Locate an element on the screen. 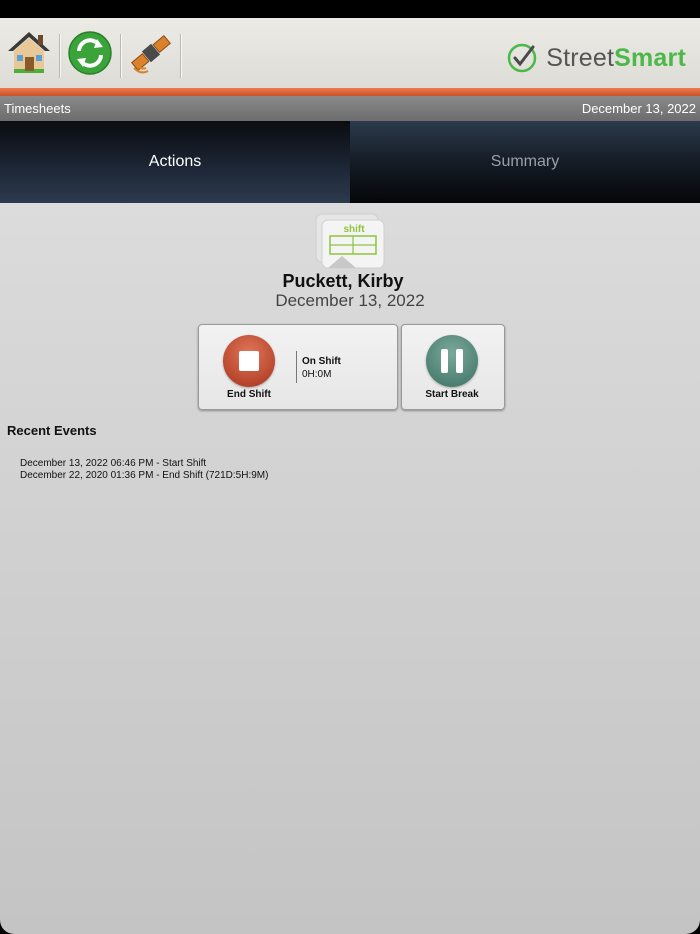 Image resolution: width=700 pixels, height=934 pixels. streetsmart-logo: StreetSmart is located at coordinates (596, 58).